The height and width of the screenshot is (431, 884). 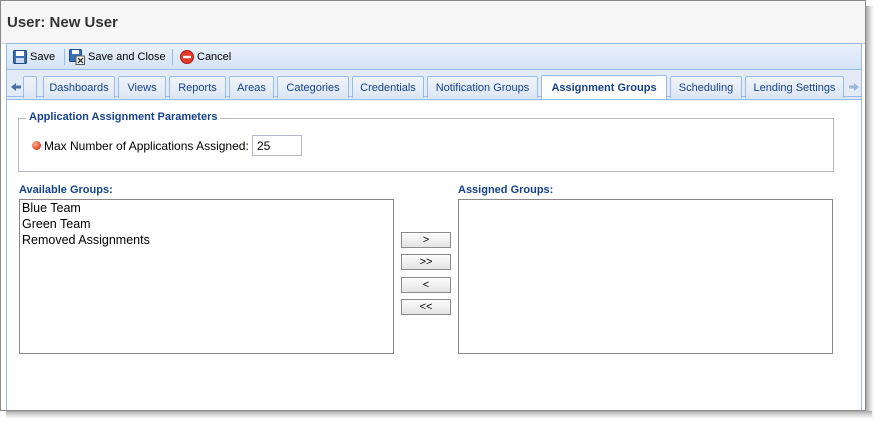 I want to click on tab-categories: Categories, so click(x=313, y=87).